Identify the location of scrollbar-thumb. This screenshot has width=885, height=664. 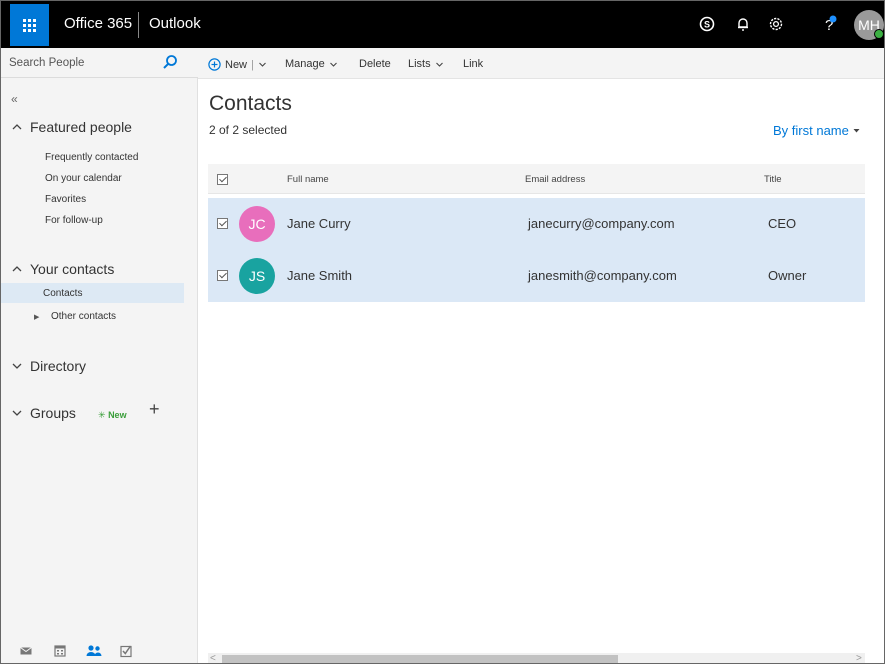
(420, 659).